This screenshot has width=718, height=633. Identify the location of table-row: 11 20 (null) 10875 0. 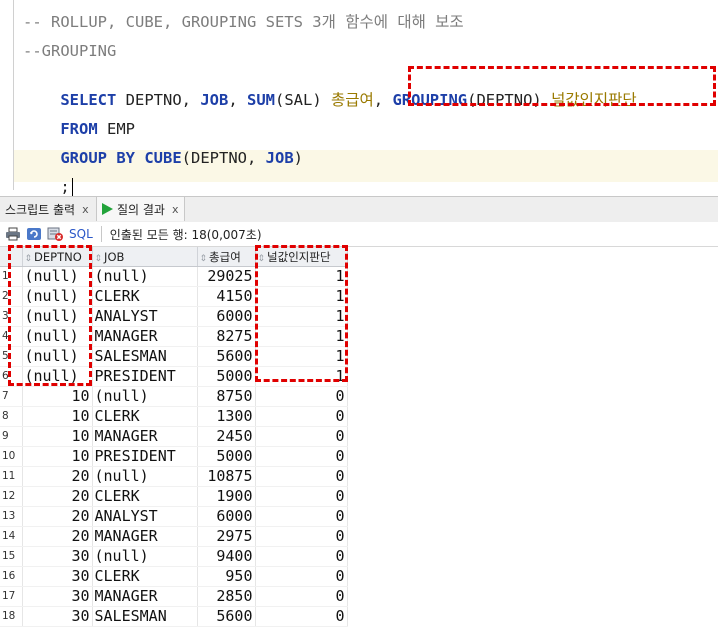
(174, 476).